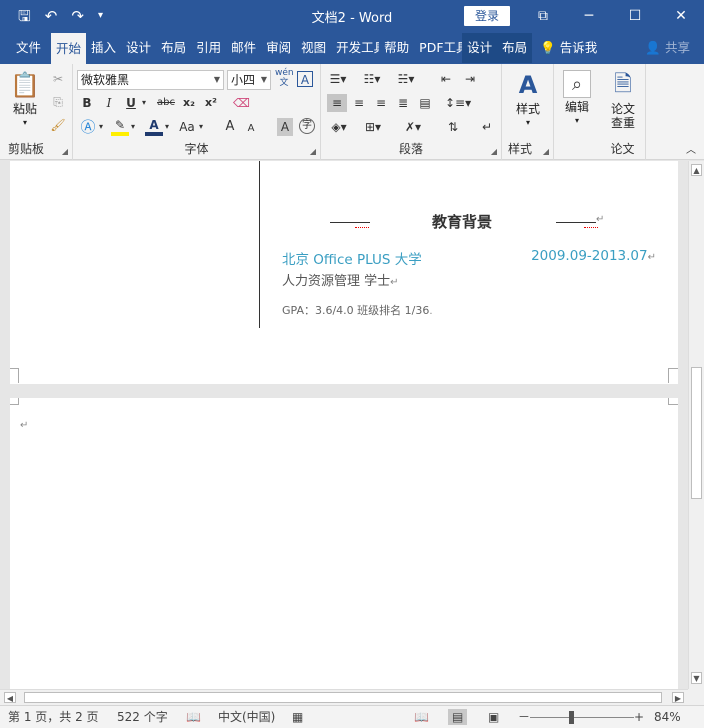 The width and height of the screenshot is (704, 728). Describe the element at coordinates (251, 129) in the screenshot. I see `shrink-font-button: A` at that location.